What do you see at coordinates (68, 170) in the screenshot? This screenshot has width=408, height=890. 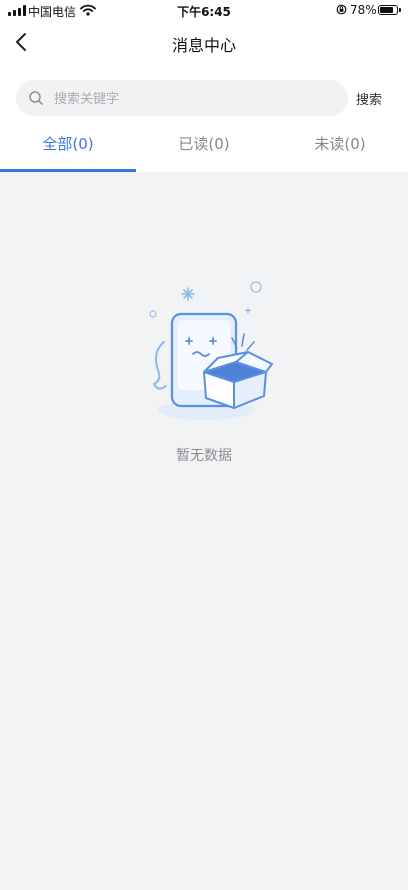 I see `active-tab-indicator` at bounding box center [68, 170].